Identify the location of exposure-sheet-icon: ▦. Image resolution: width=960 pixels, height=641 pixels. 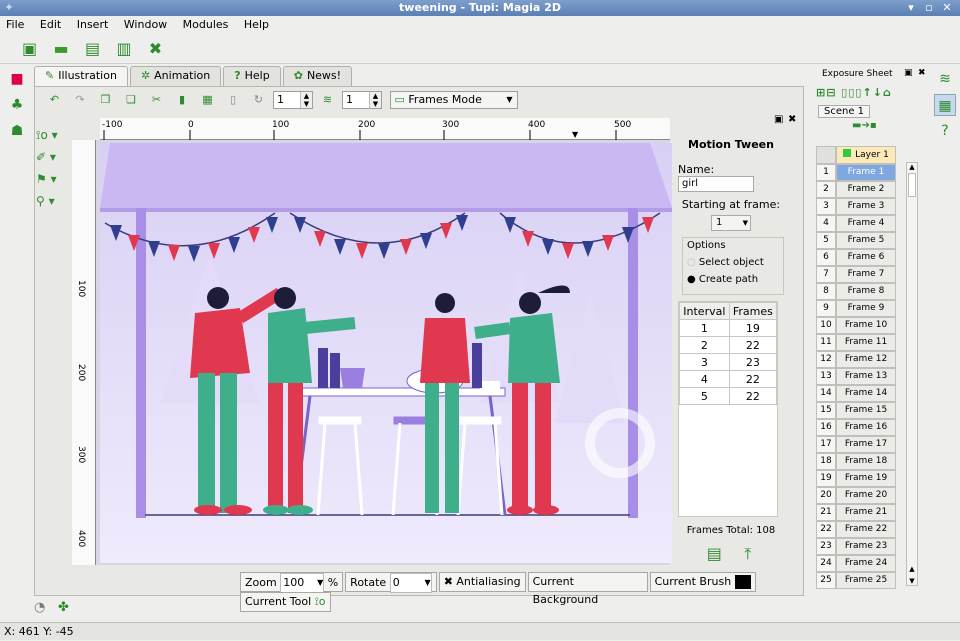
(945, 105).